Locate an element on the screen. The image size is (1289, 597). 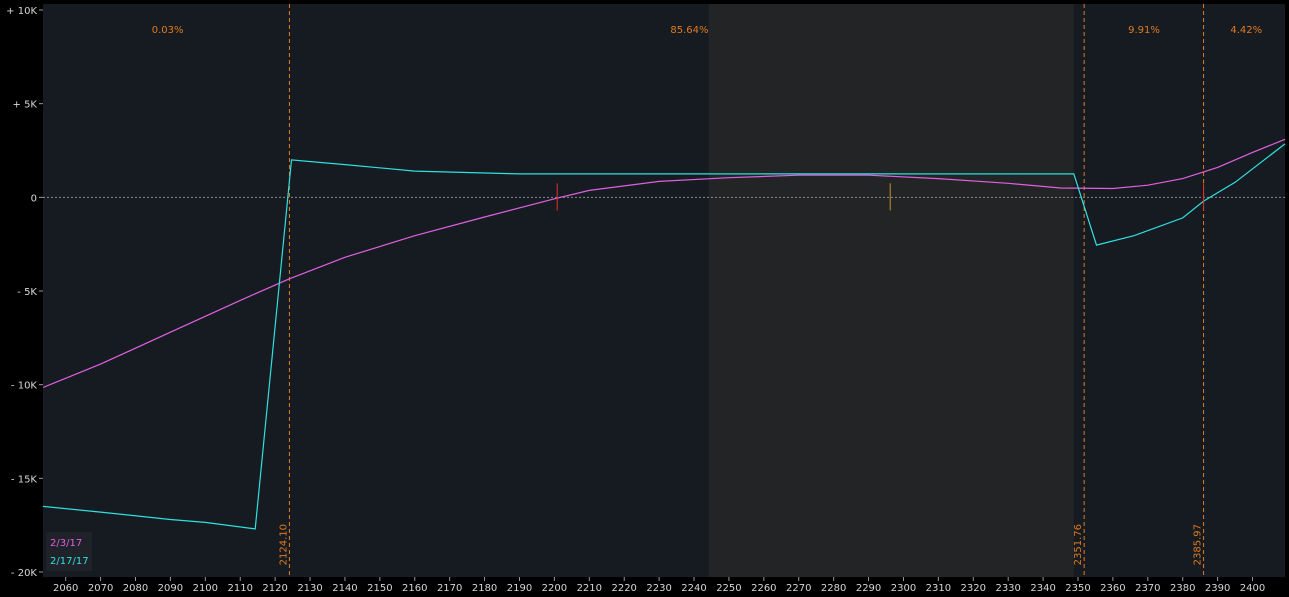
x-tick-label: 2170 is located at coordinates (449, 588).